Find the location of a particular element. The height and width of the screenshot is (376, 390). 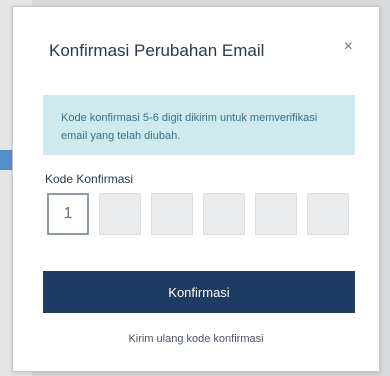

confirm-button: Konfirmasi is located at coordinates (199, 292).